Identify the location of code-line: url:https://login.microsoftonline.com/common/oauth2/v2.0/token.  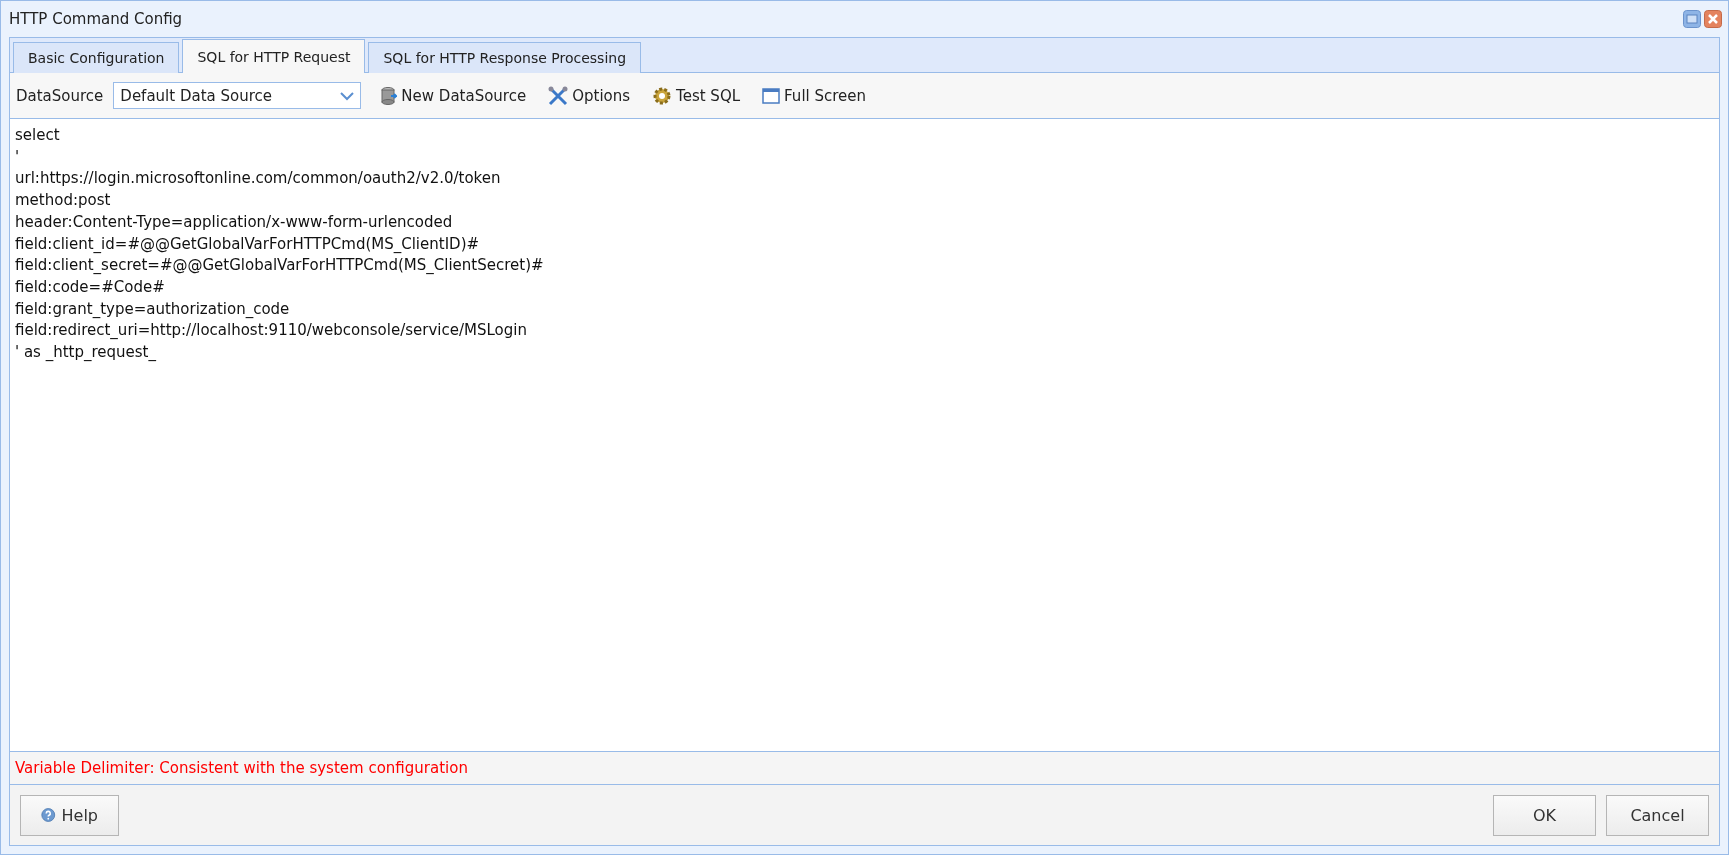
(258, 179).